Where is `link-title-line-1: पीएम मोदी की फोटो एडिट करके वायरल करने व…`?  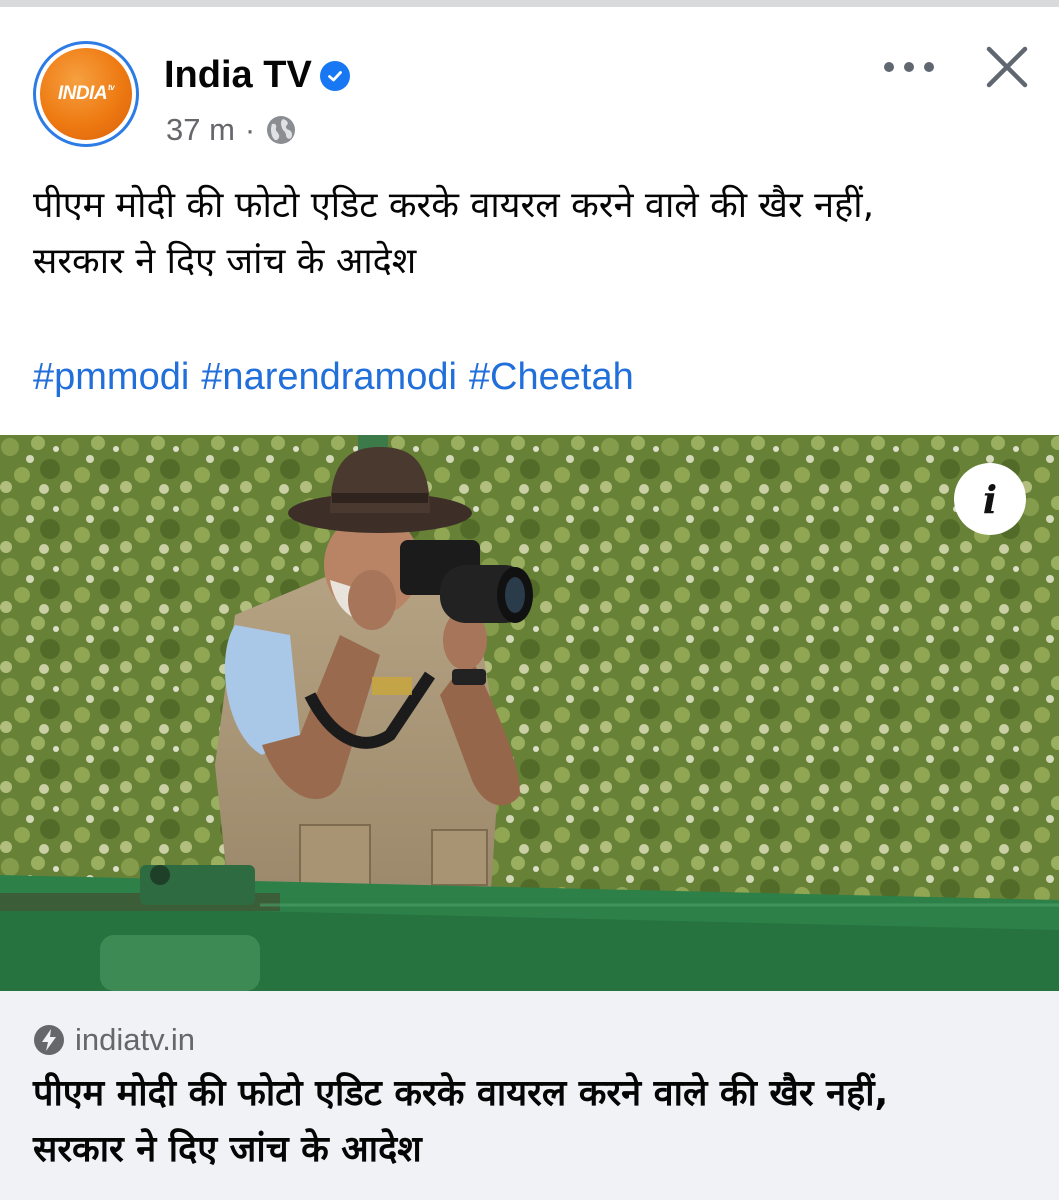
link-title-line-1: पीएम मोदी की फोटो एडिट करके वायरल करने व… is located at coordinates (461, 1093).